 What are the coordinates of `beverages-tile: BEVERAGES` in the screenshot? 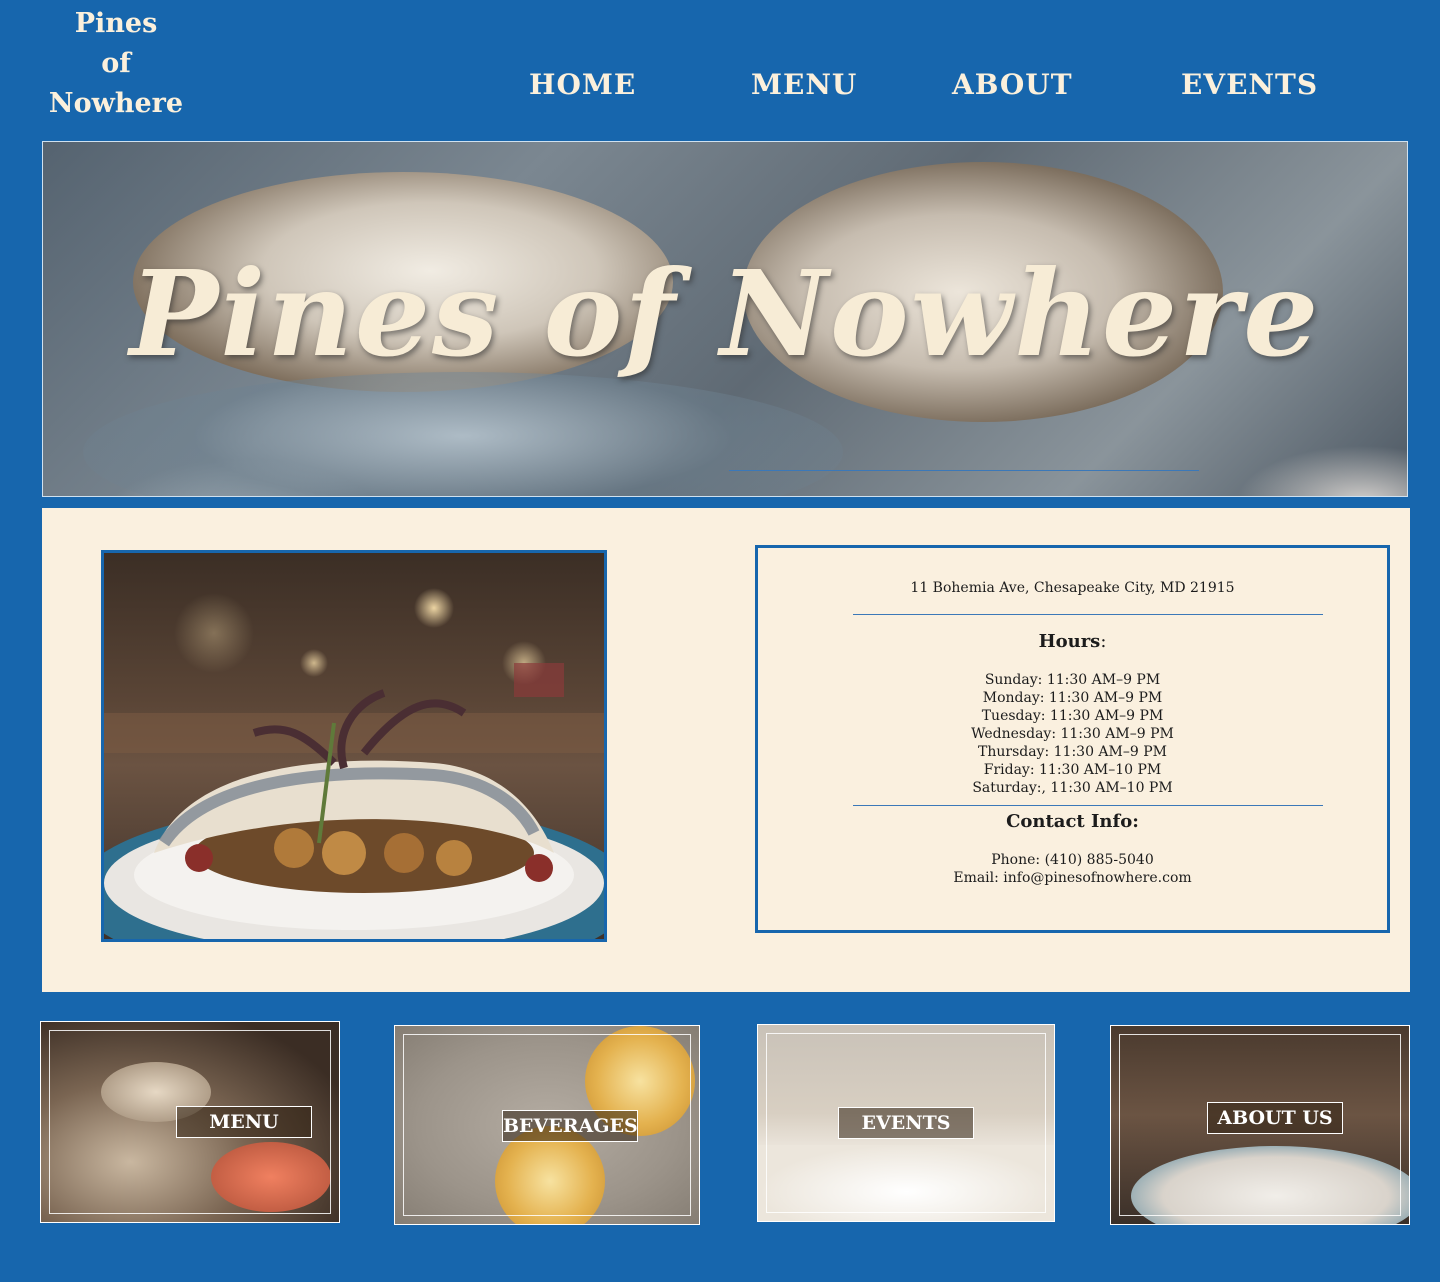 It's located at (547, 1125).